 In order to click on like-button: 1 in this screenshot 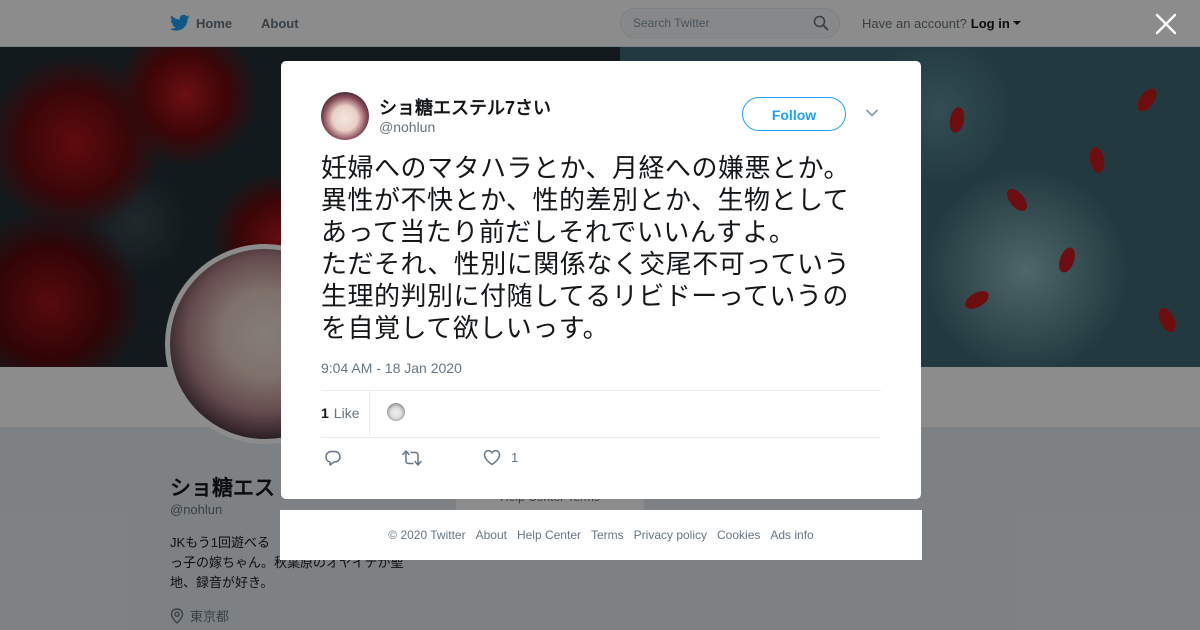, I will do `click(500, 457)`.